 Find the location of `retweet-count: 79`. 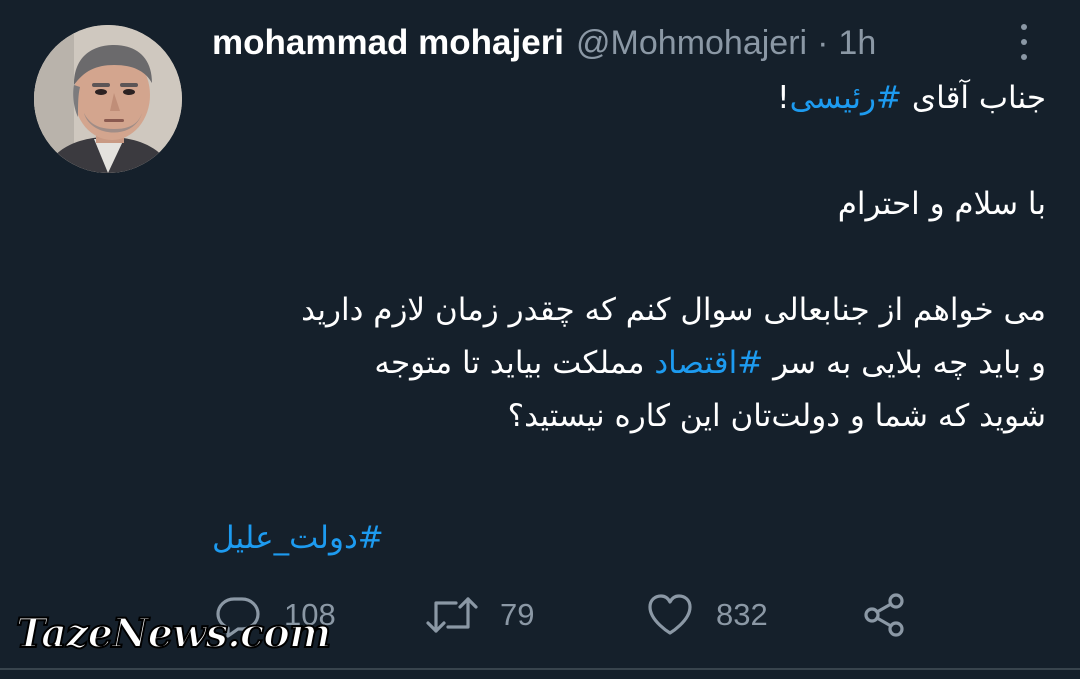

retweet-count: 79 is located at coordinates (517, 614).